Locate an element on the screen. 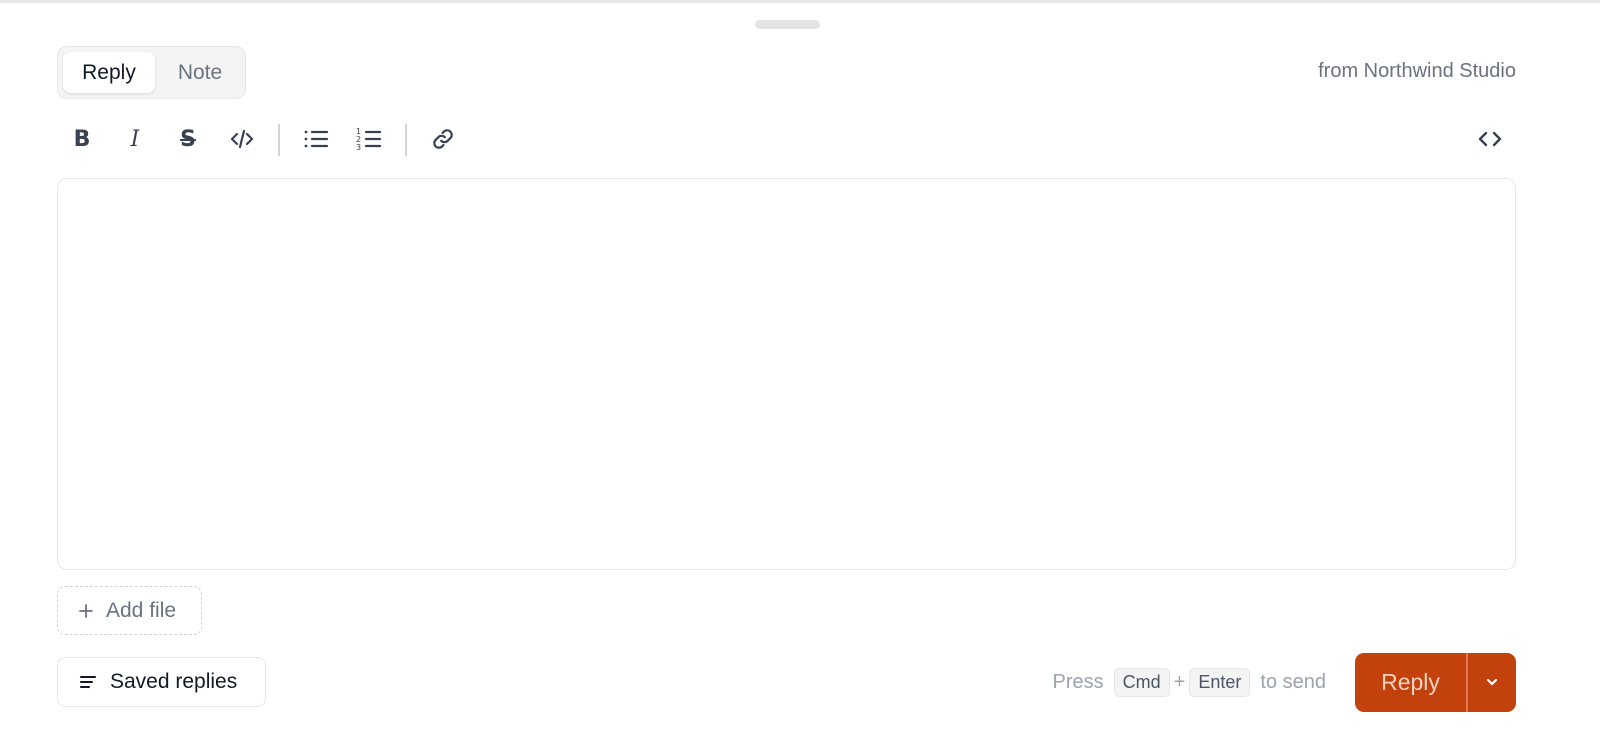  code-icon is located at coordinates (242, 139).